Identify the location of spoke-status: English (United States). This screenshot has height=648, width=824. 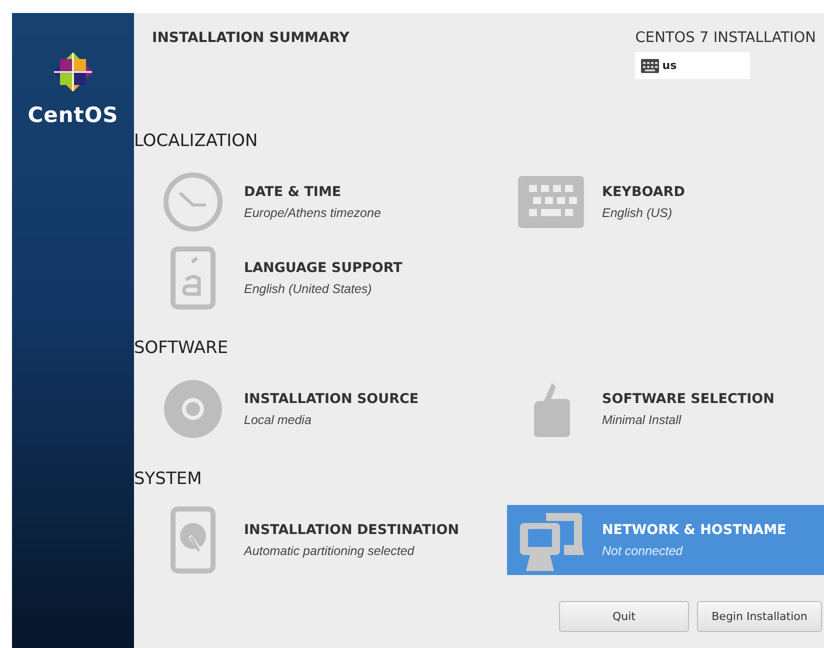
(308, 289).